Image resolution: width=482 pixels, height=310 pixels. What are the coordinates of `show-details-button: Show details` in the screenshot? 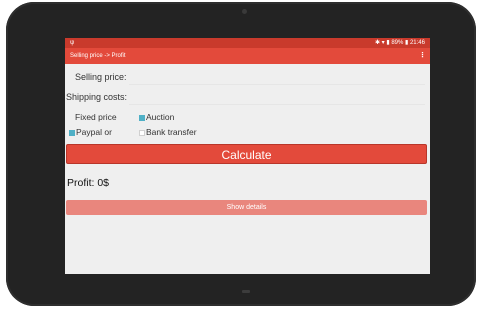 It's located at (246, 207).